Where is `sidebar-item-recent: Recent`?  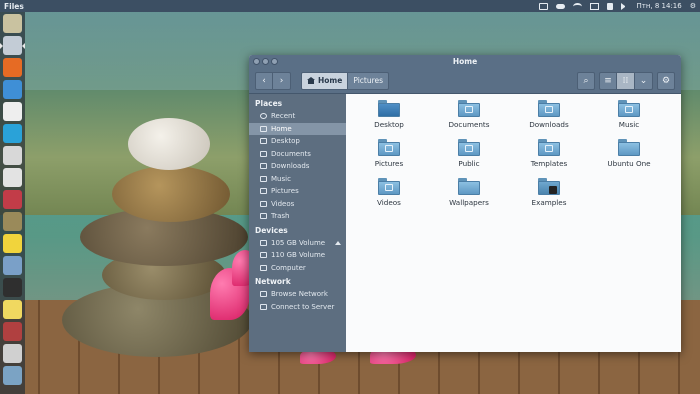 sidebar-item-recent: Recent is located at coordinates (297, 116).